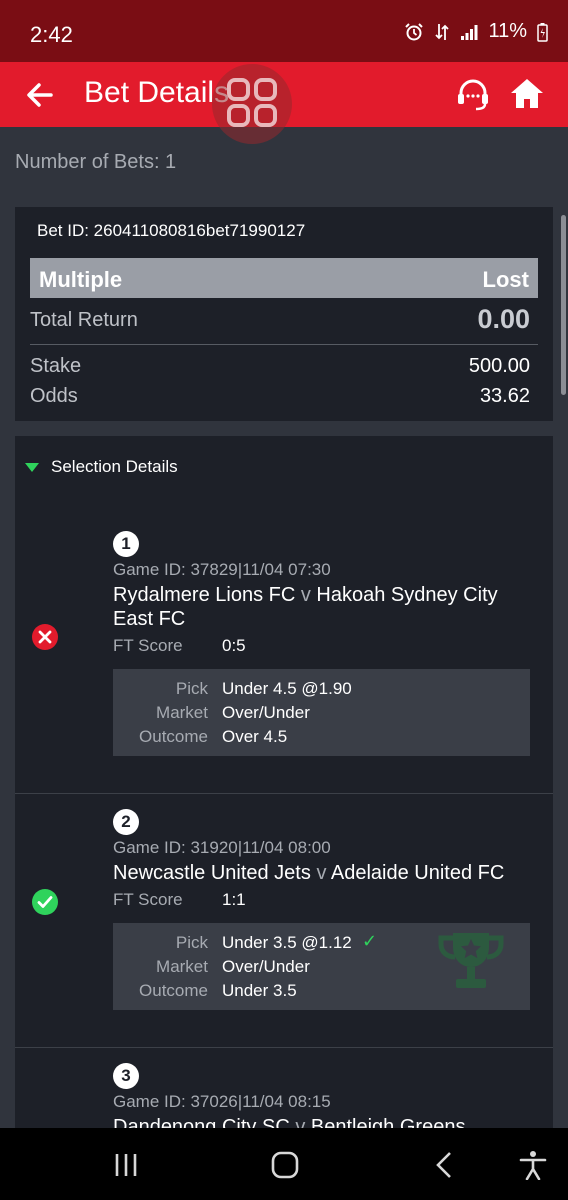  I want to click on scrollbar, so click(563, 305).